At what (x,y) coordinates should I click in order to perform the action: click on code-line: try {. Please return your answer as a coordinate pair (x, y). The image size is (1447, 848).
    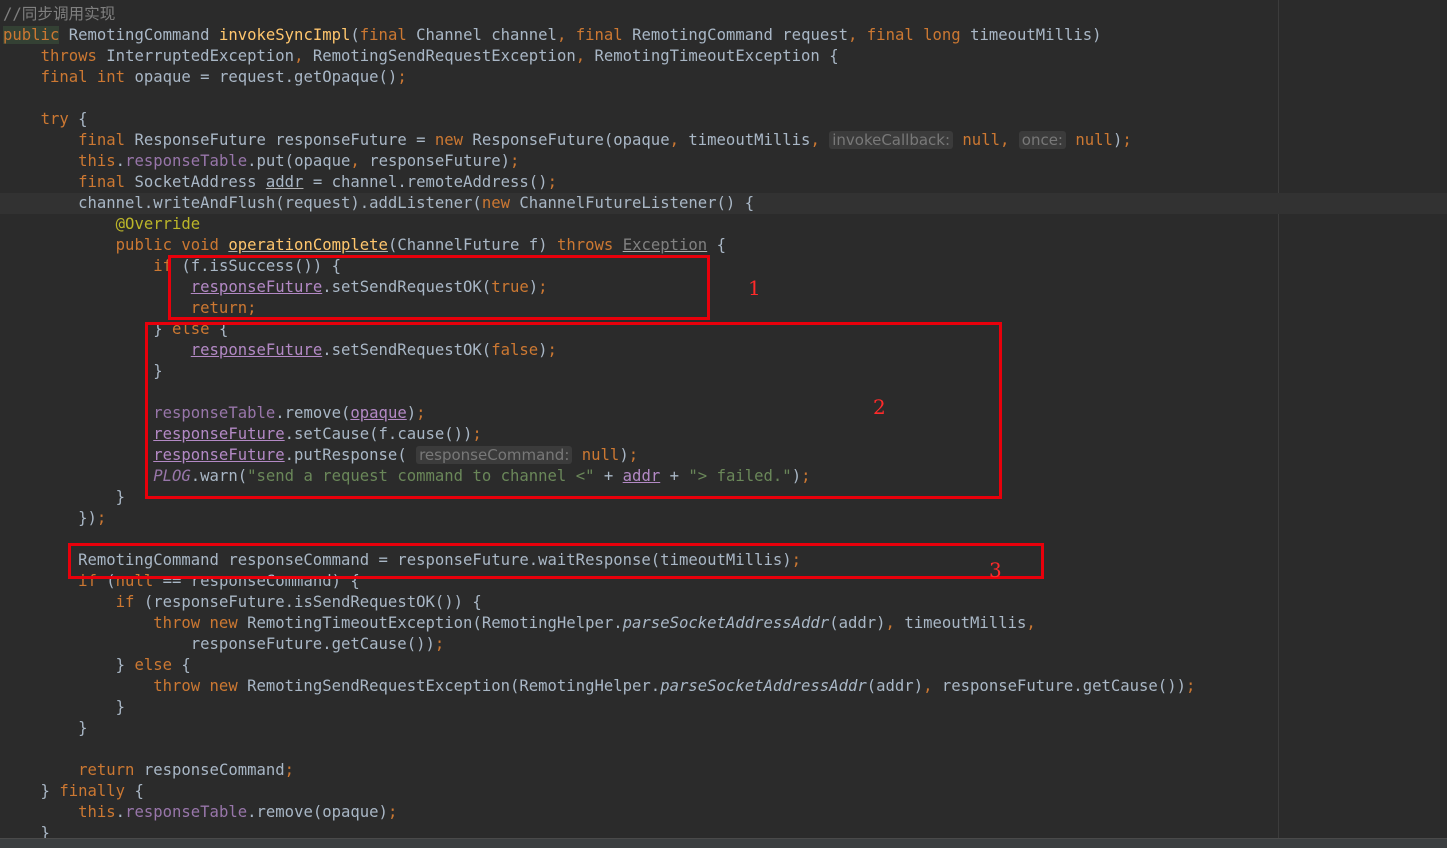
    Looking at the image, I should click on (45, 119).